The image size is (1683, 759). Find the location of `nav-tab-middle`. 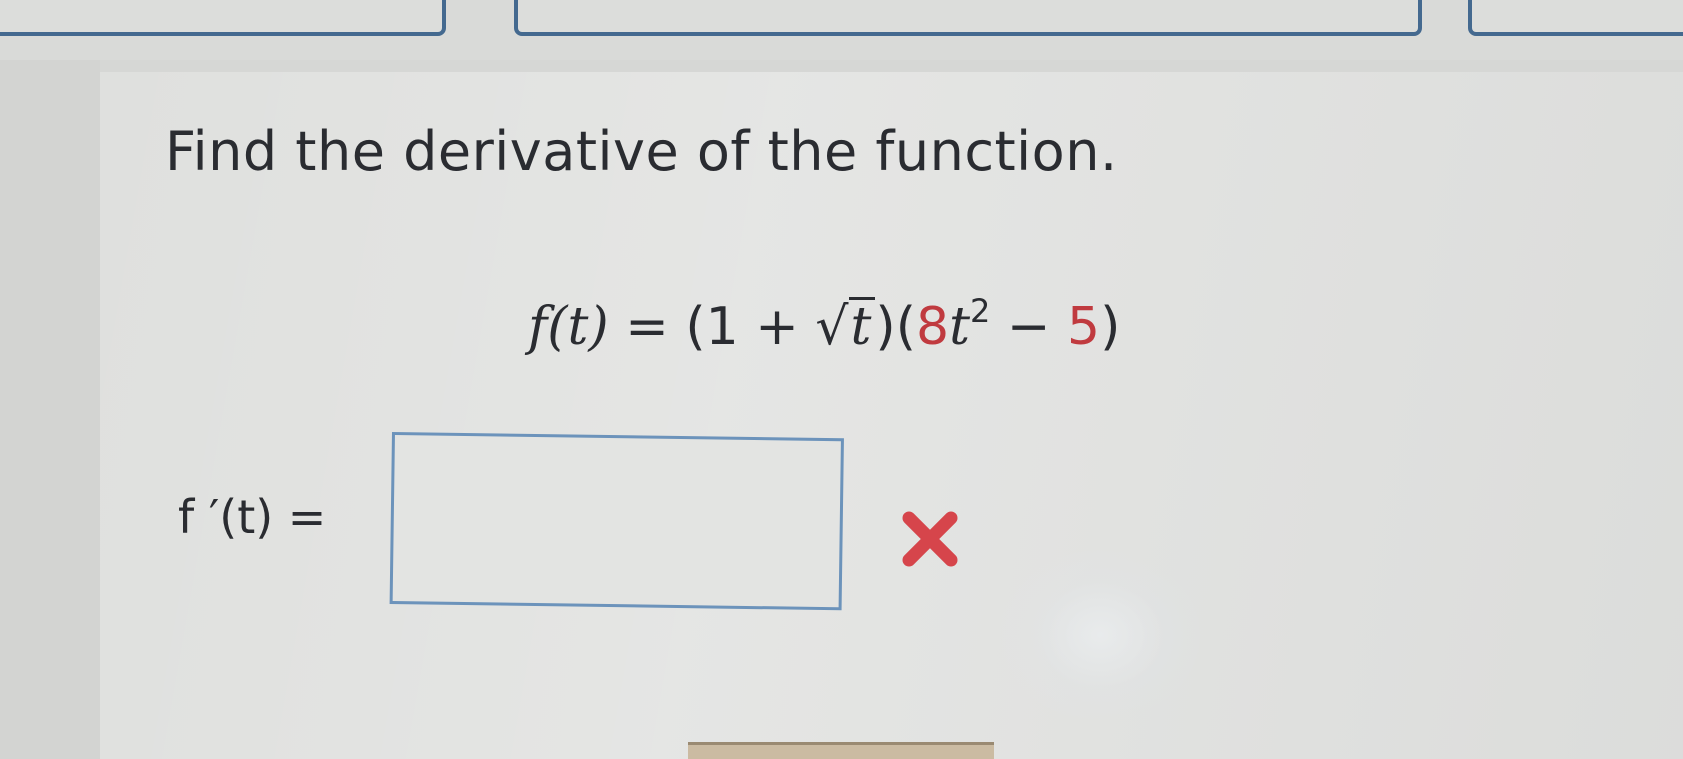

nav-tab-middle is located at coordinates (968, 18).